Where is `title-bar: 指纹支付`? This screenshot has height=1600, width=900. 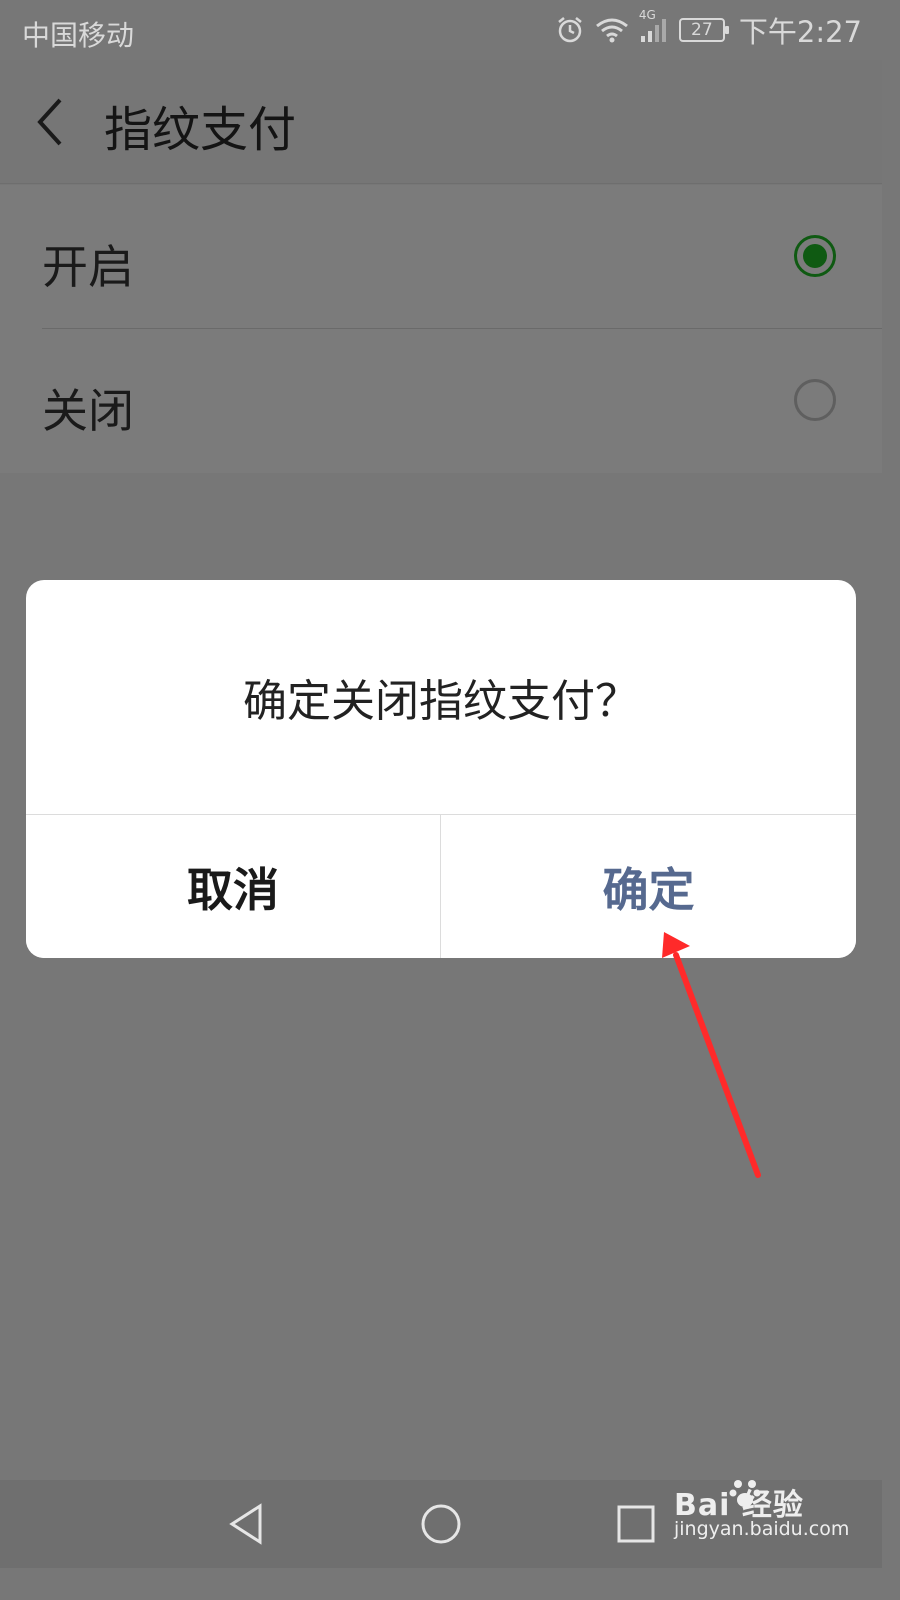 title-bar: 指纹支付 is located at coordinates (441, 122).